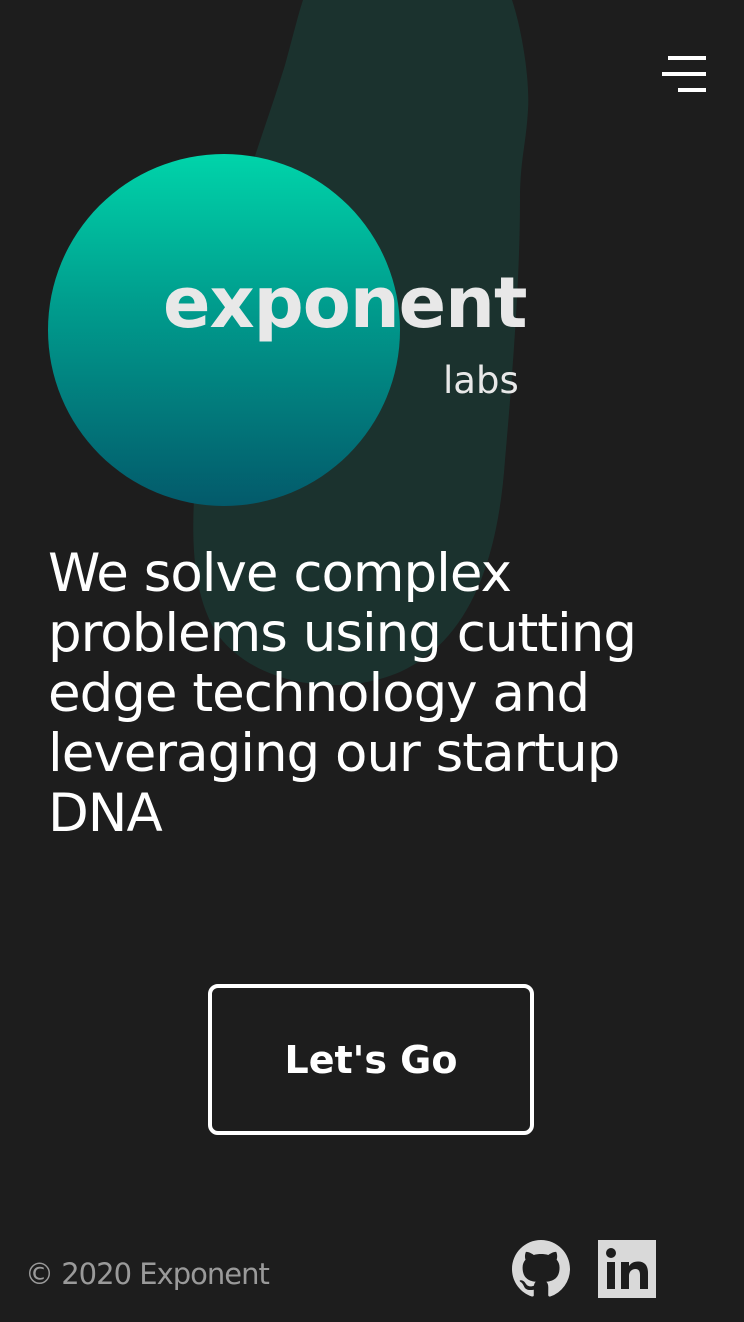 This screenshot has width=744, height=1322. I want to click on logo-subtitle: labs, so click(481, 380).